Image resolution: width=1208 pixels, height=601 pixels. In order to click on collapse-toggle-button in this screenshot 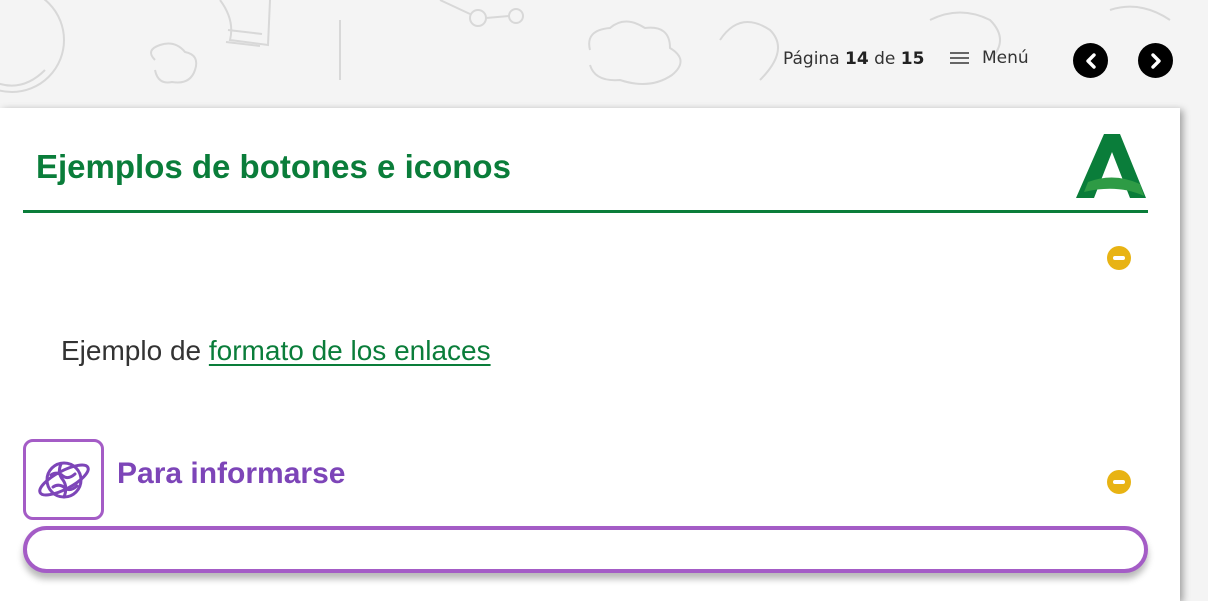, I will do `click(1119, 258)`.